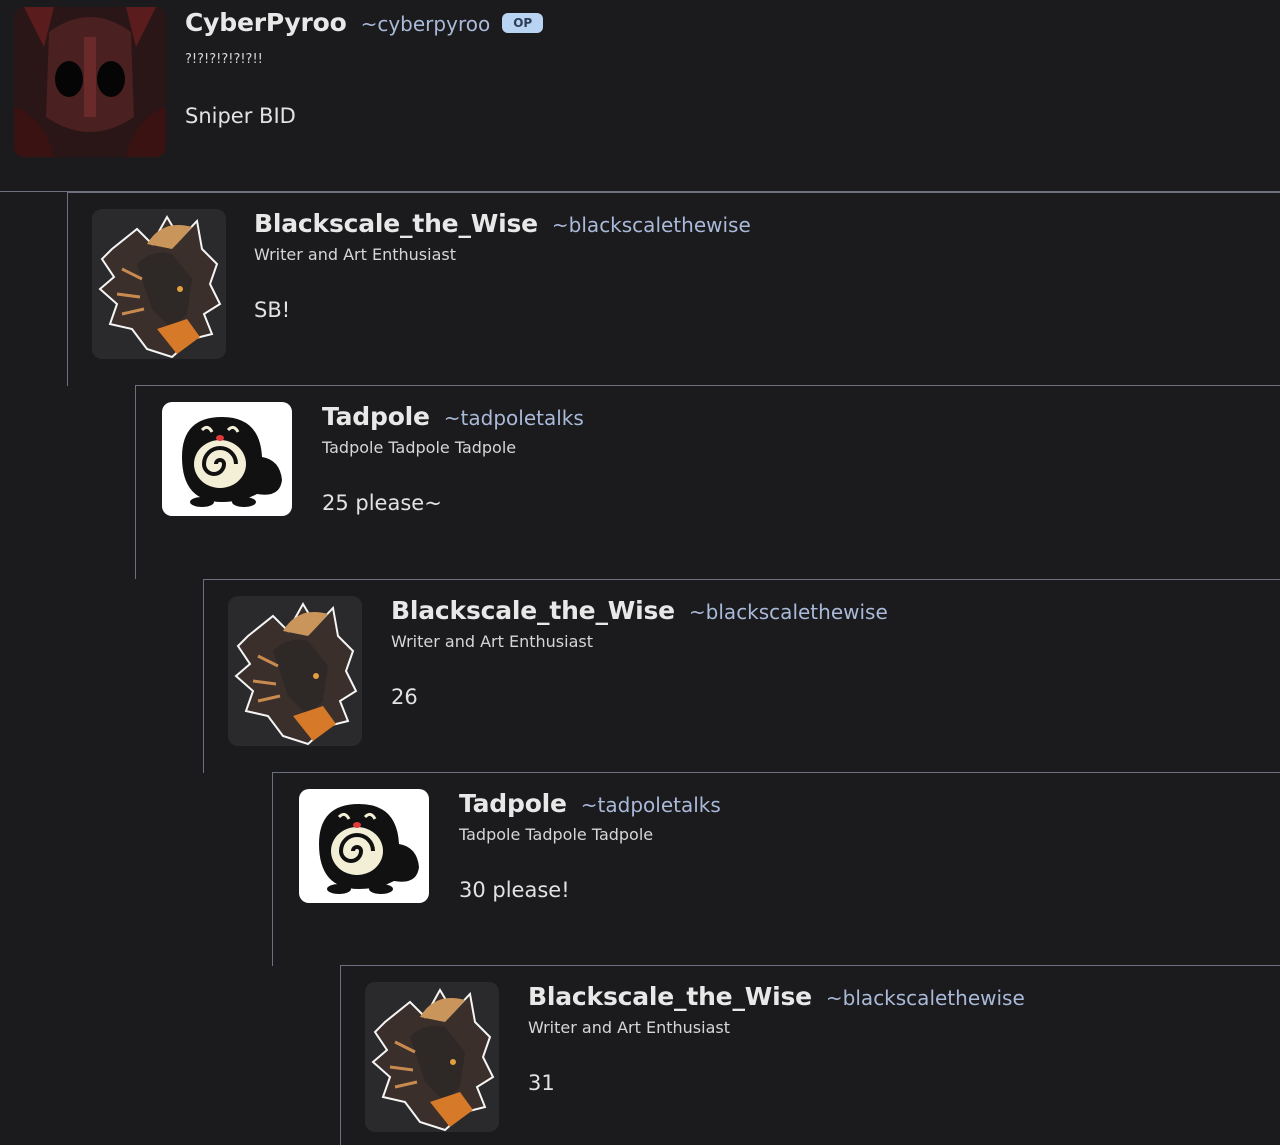 The width and height of the screenshot is (1280, 1145). I want to click on comment-body: Sniper BID, so click(240, 116).